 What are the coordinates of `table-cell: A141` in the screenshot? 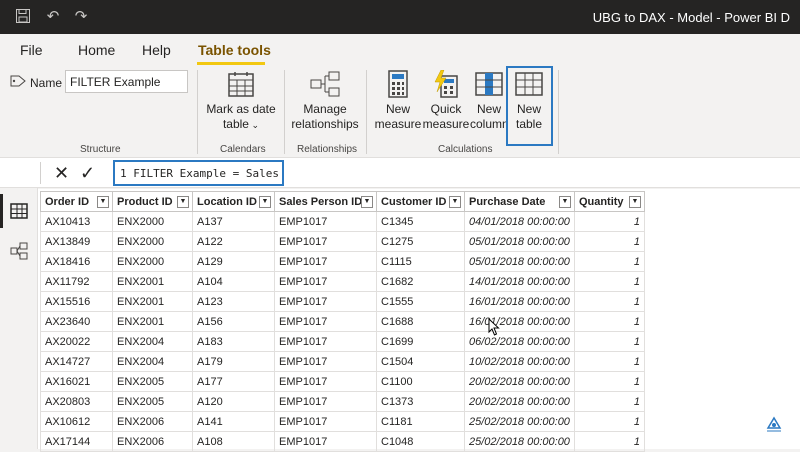 It's located at (233, 421).